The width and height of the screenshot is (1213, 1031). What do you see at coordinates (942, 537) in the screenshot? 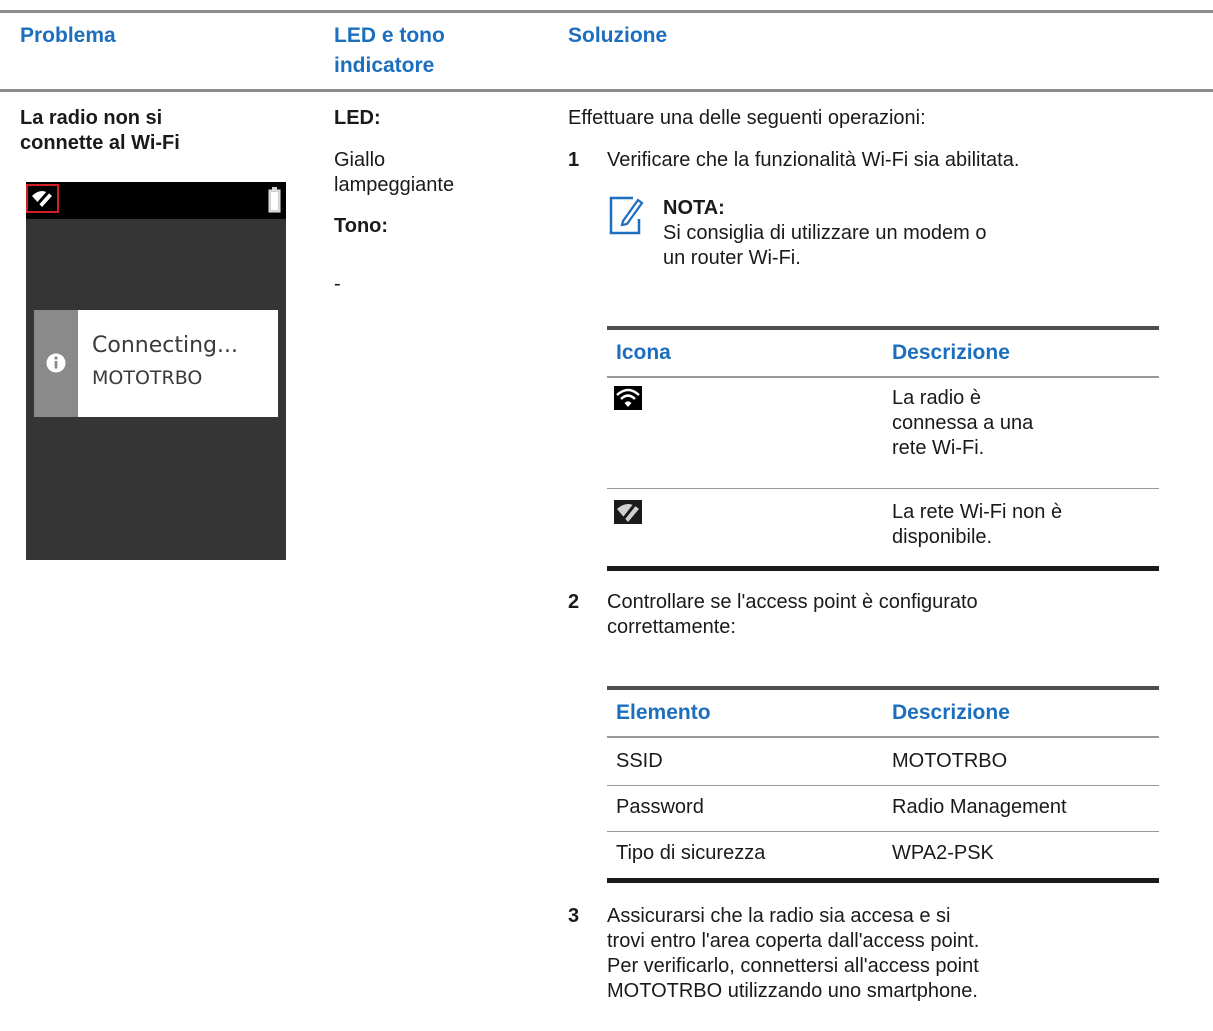
I see `icon-row2-line2: disponibile.` at bounding box center [942, 537].